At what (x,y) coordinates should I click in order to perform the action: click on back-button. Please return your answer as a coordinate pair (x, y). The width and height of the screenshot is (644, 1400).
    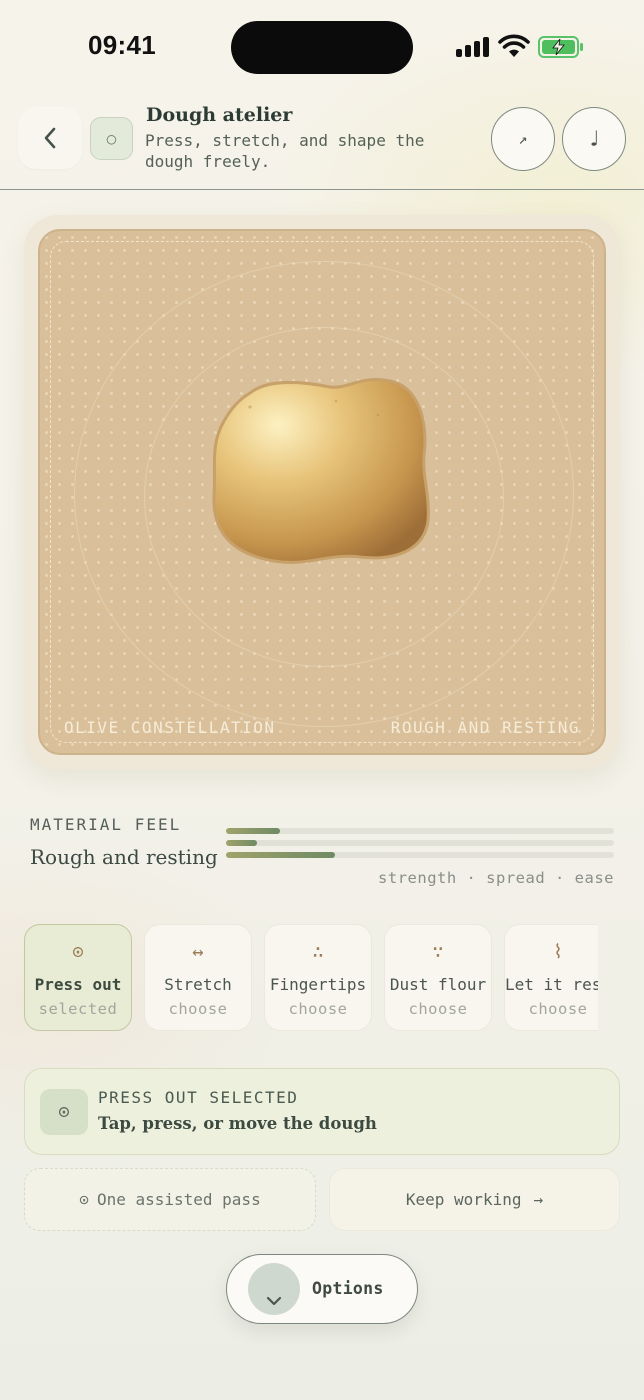
    Looking at the image, I should click on (50, 138).